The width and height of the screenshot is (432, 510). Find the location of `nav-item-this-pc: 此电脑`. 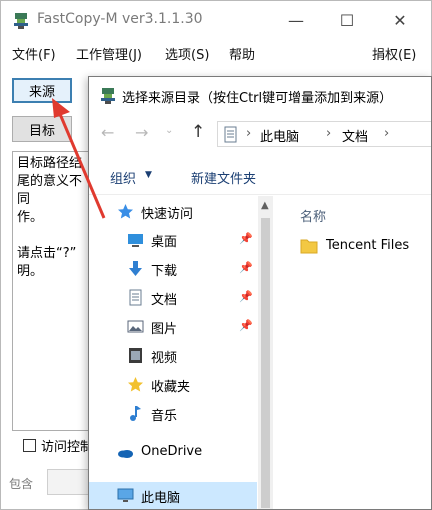

nav-item-this-pc: 此电脑 is located at coordinates (173, 495).